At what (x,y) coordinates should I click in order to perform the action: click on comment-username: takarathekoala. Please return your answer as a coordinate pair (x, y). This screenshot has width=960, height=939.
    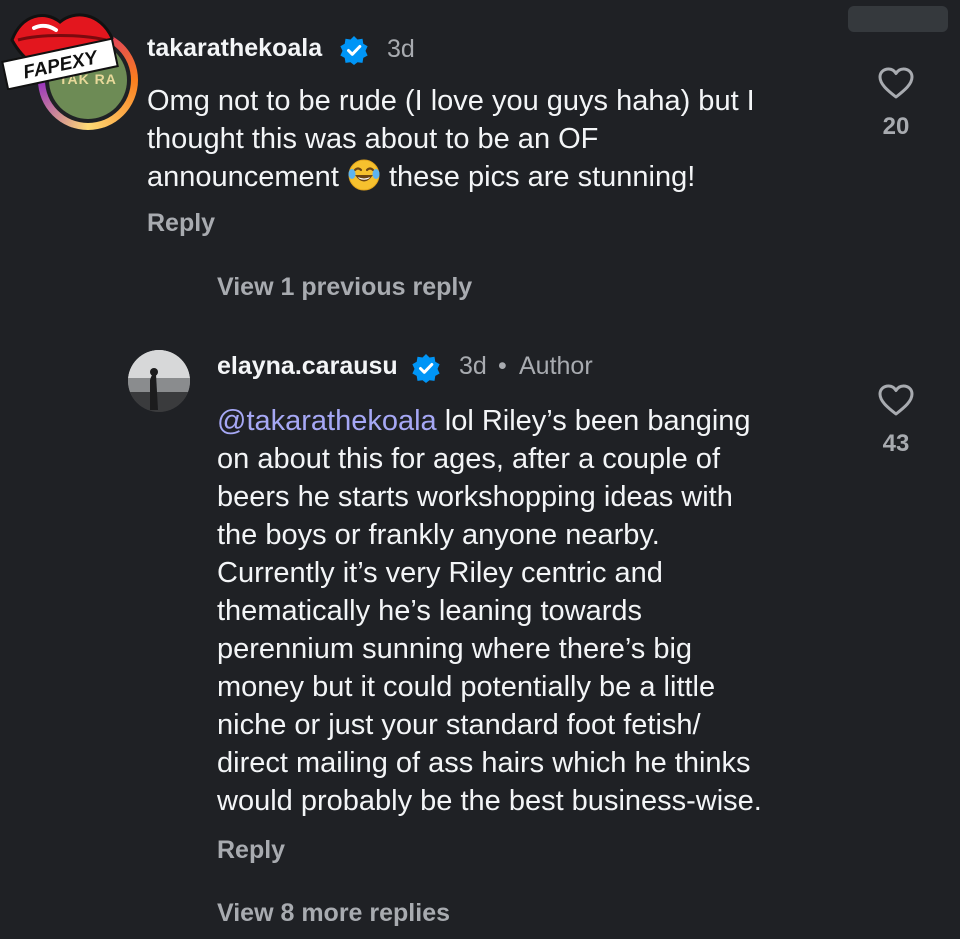
    Looking at the image, I should click on (234, 48).